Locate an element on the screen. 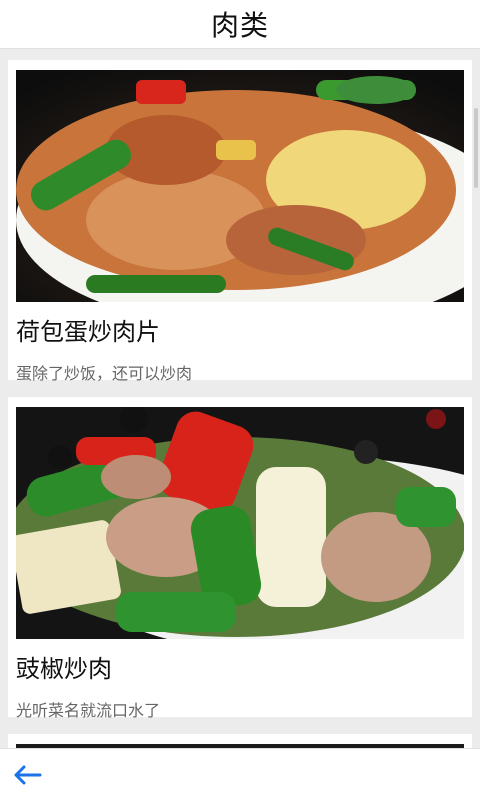 The height and width of the screenshot is (801, 480). arrow-left-icon is located at coordinates (28, 775).